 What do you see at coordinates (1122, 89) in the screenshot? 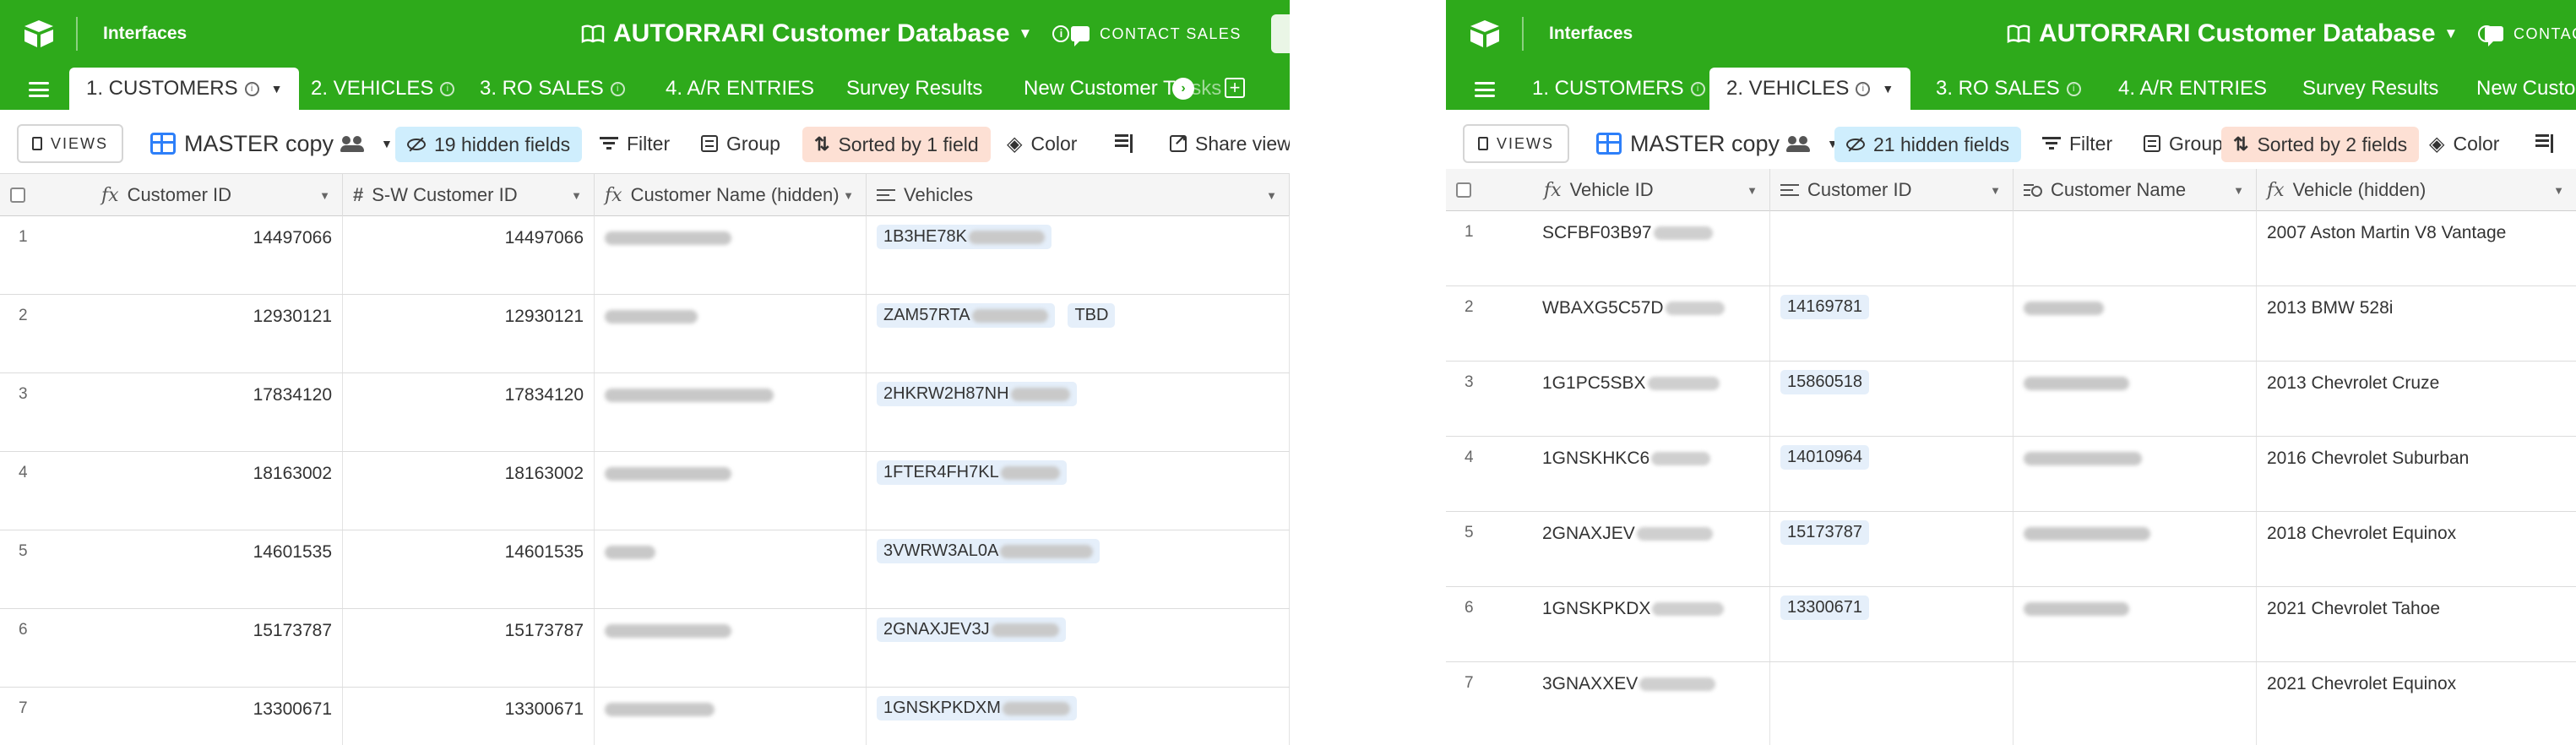
I see `tab-new-customer-tasks: New Customer Ta sks` at bounding box center [1122, 89].